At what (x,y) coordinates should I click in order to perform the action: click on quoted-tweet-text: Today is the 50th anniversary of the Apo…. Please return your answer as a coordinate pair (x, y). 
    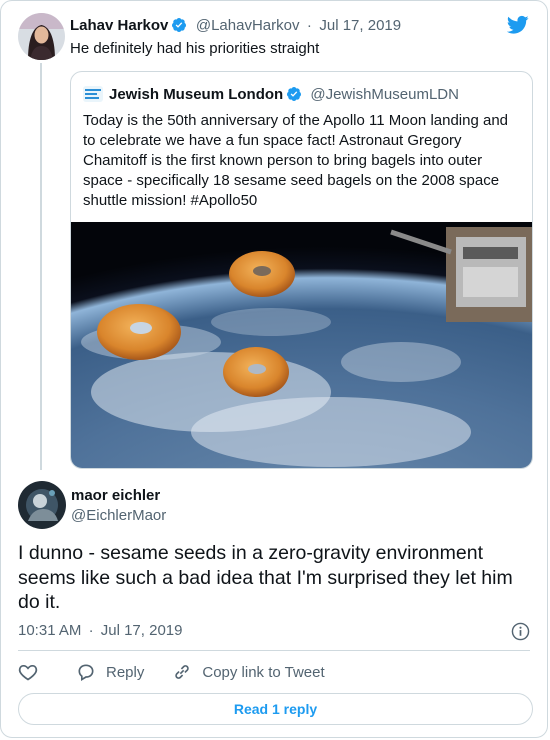
    Looking at the image, I should click on (296, 160).